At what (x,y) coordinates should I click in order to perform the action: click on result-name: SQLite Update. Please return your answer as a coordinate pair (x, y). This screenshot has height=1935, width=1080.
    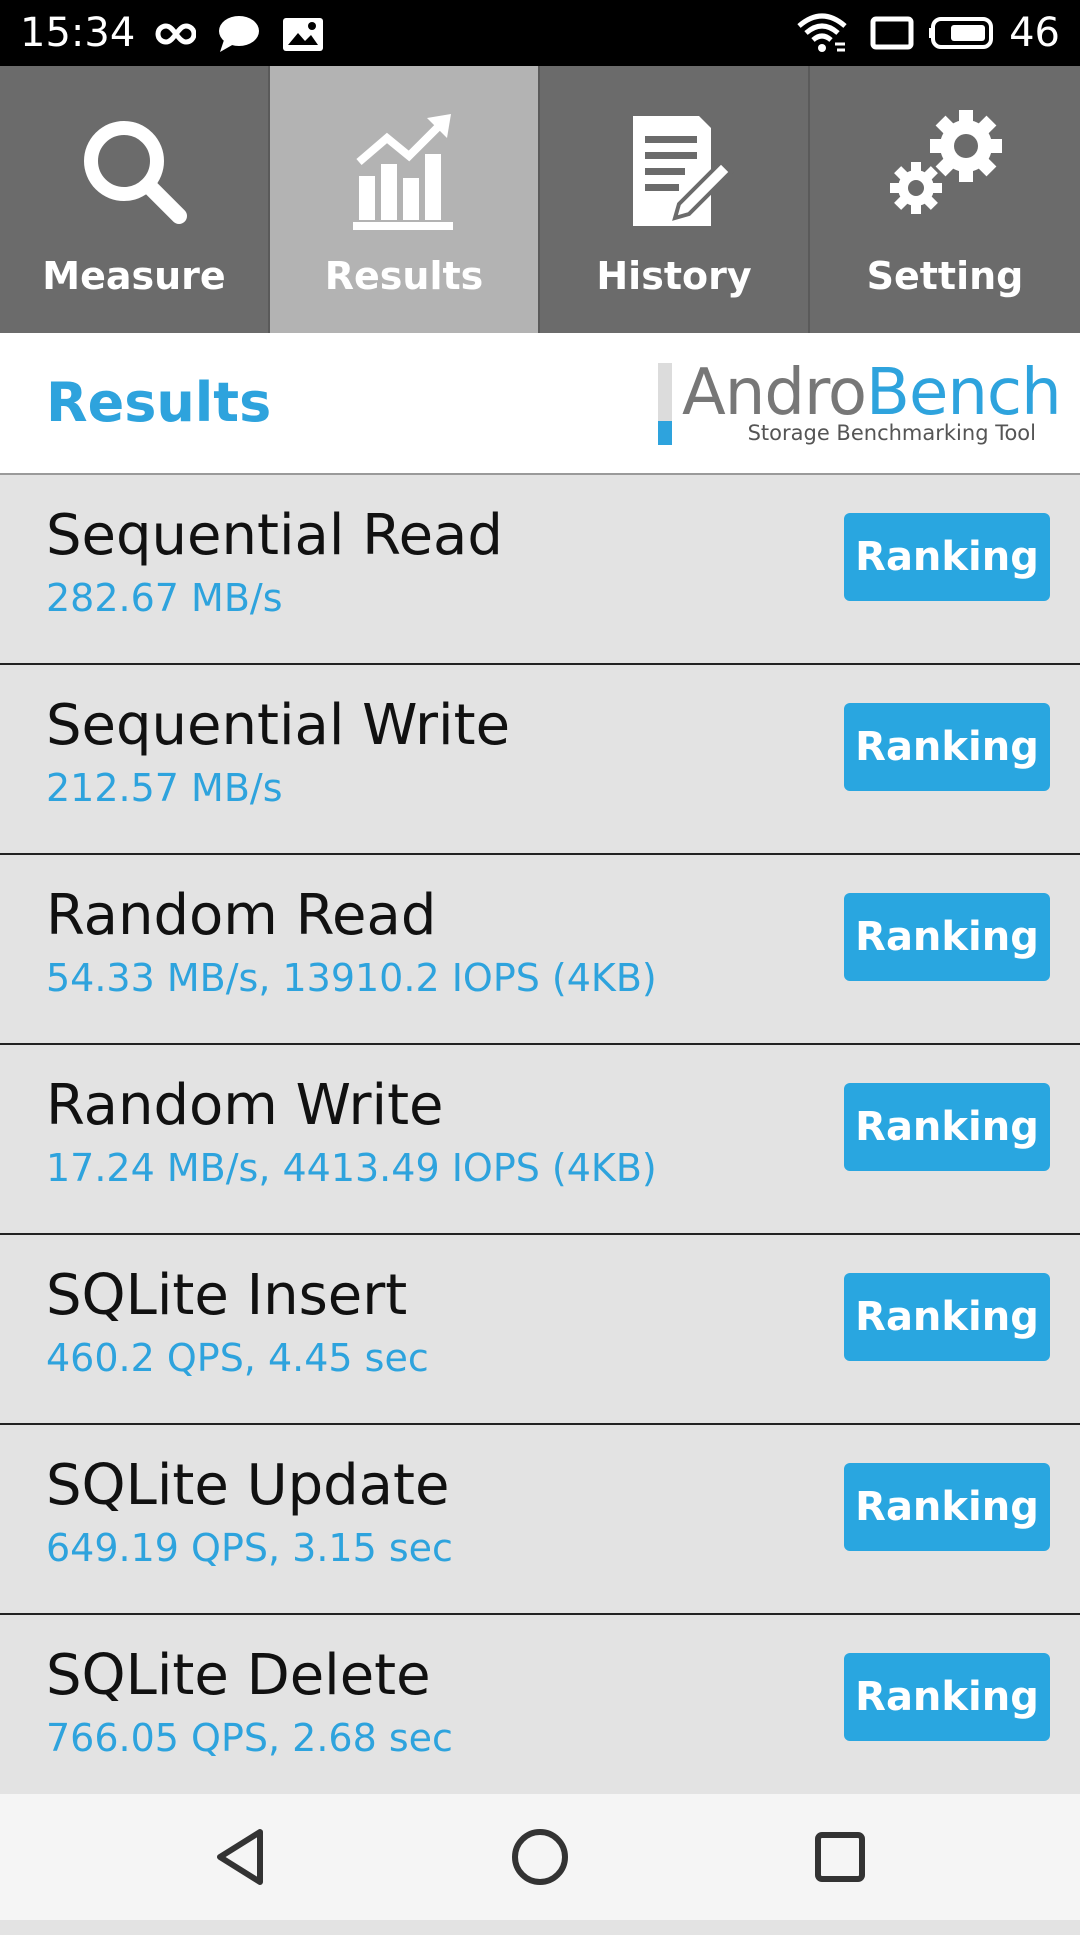
    Looking at the image, I should click on (248, 1485).